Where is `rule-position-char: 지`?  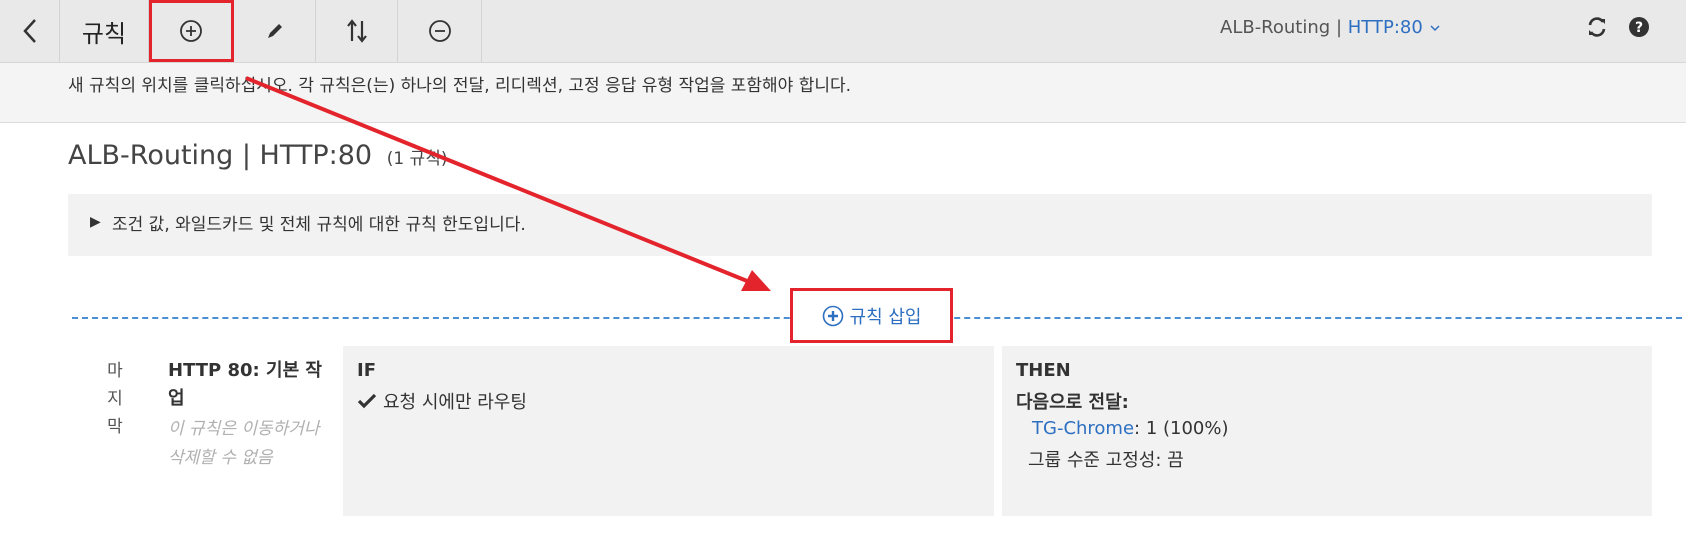 rule-position-char: 지 is located at coordinates (115, 399).